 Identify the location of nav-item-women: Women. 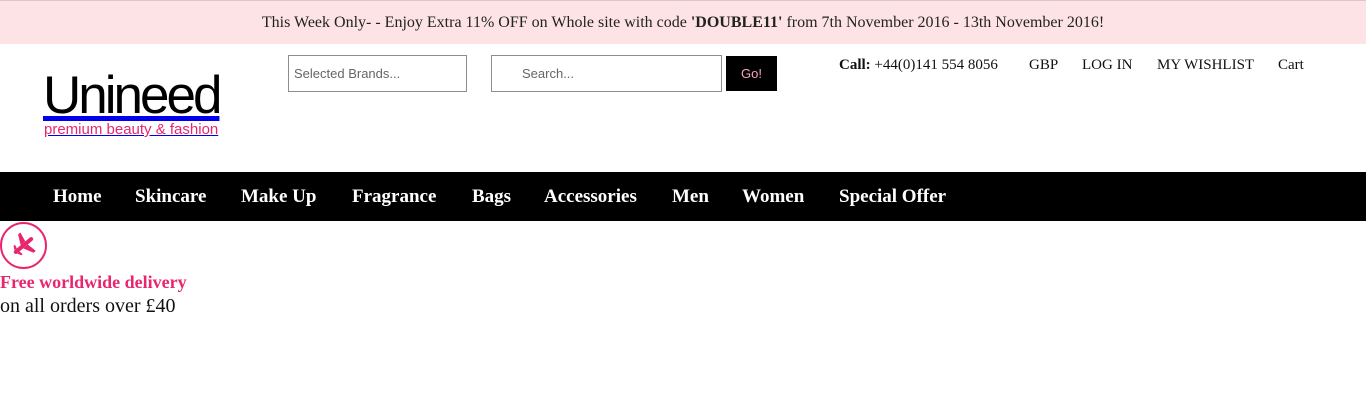
(773, 196).